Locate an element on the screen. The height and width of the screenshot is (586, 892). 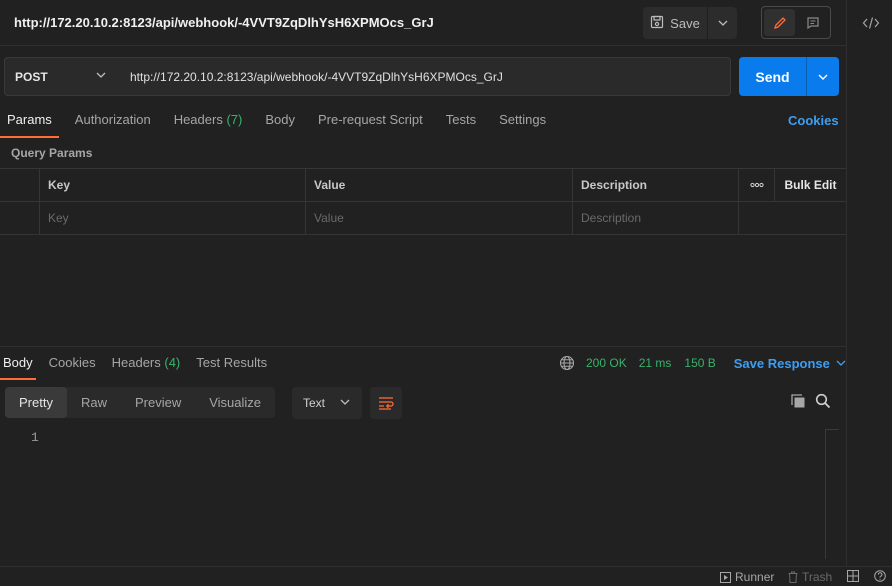
tab-headers: Headers (7) is located at coordinates (208, 123).